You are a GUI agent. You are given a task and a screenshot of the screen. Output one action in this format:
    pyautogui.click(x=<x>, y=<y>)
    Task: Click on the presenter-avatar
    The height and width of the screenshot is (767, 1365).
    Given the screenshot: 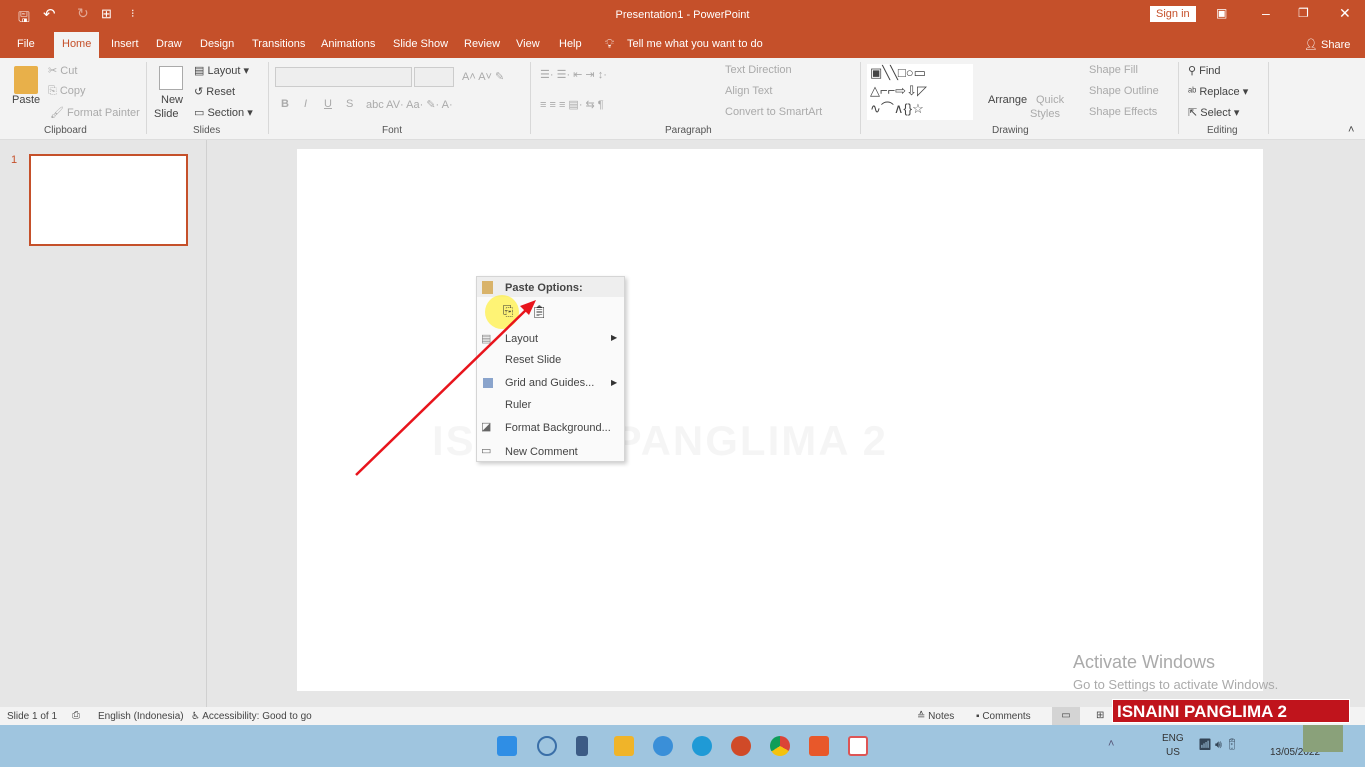 What is the action you would take?
    pyautogui.click(x=1323, y=738)
    